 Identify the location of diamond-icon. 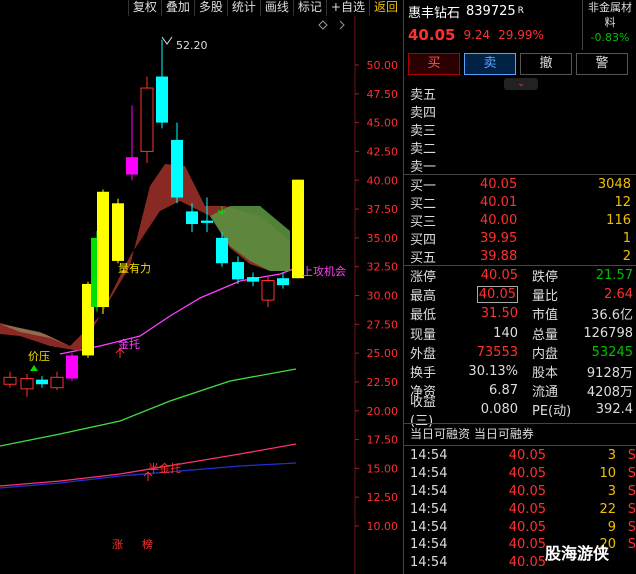
(323, 25).